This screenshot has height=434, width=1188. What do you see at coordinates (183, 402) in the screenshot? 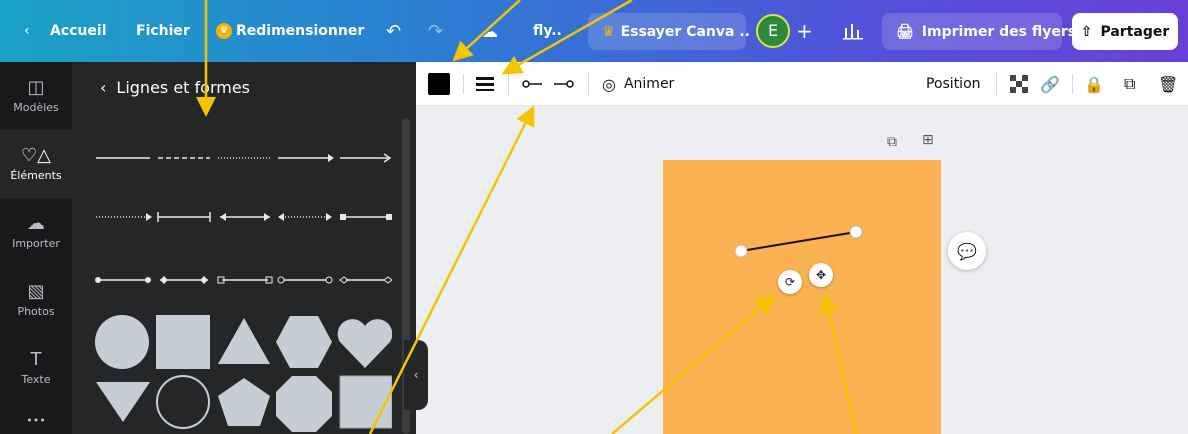
I see `shape-circle-outline` at bounding box center [183, 402].